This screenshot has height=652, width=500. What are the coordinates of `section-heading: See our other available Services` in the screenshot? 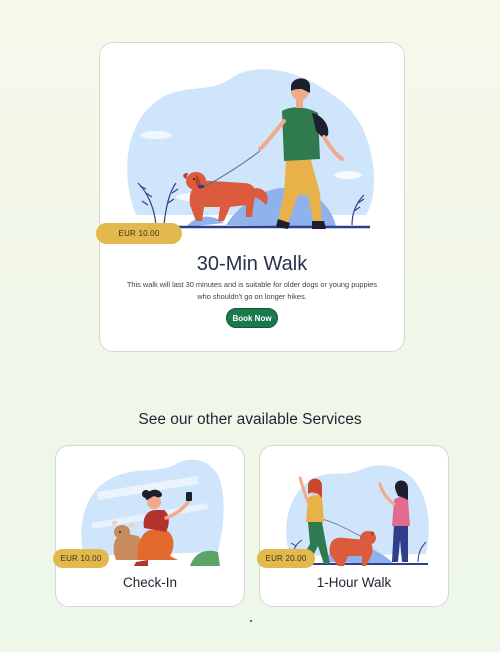 It's located at (250, 419).